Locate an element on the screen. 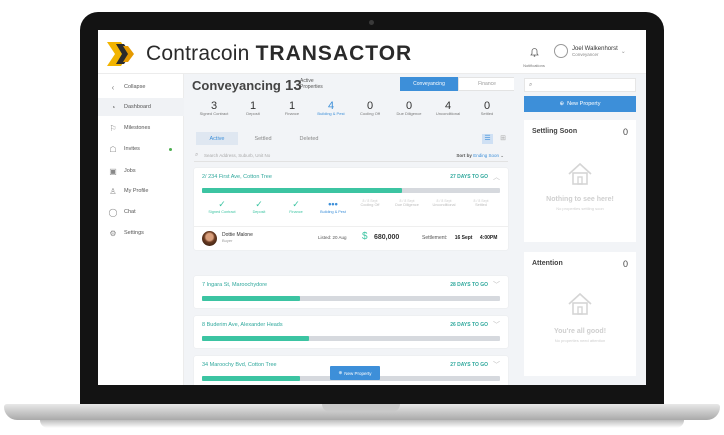 The image size is (724, 435). toggle-conveyancing: Conveyancing is located at coordinates (429, 84).